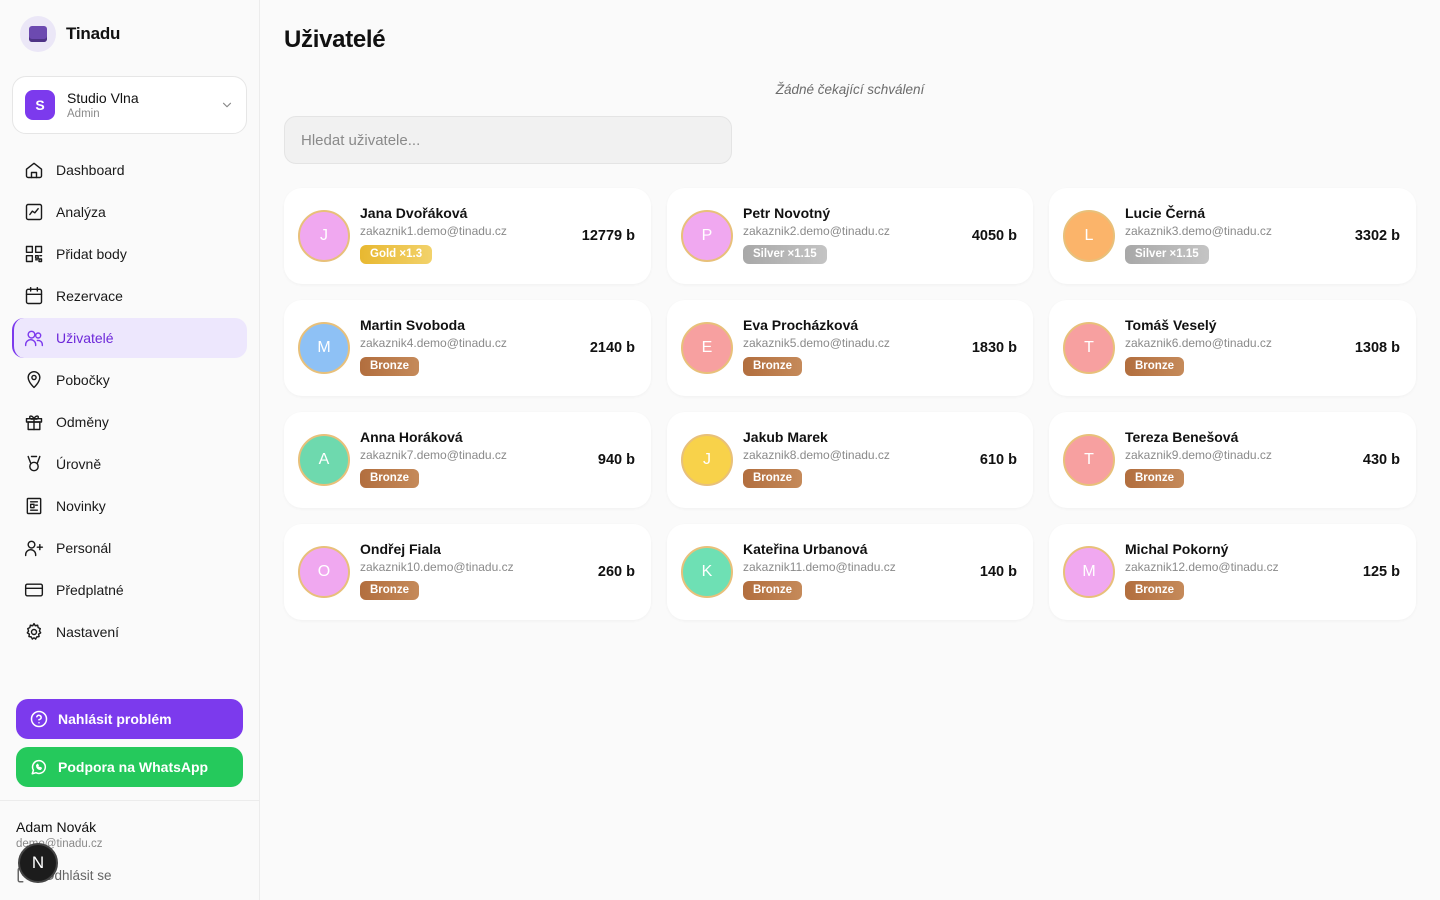 Image resolution: width=1440 pixels, height=900 pixels. I want to click on user-plus-icon, so click(34, 548).